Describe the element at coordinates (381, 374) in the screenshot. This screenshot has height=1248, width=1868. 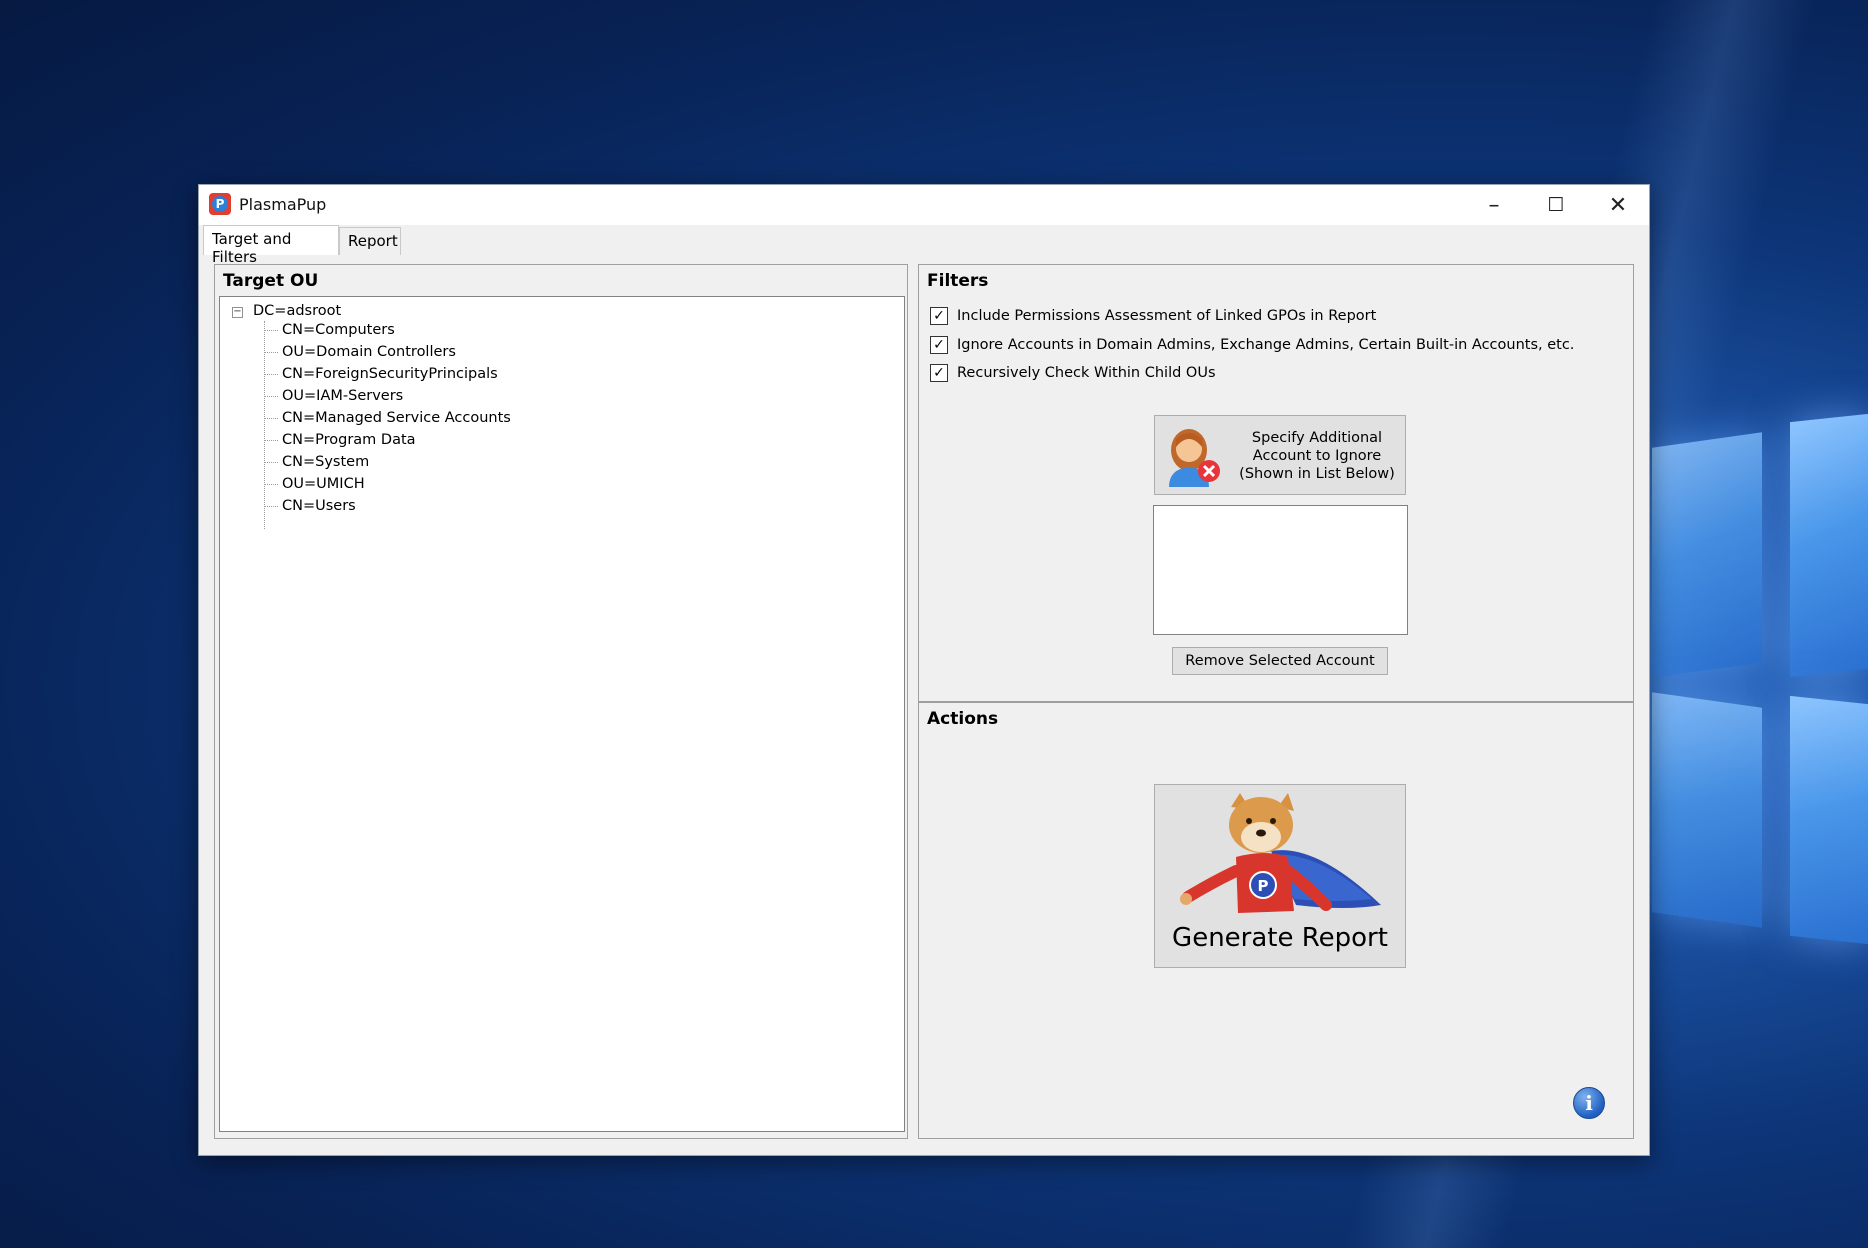
I see `tree-node: CN=ForeignSecurityPrincipals` at that location.